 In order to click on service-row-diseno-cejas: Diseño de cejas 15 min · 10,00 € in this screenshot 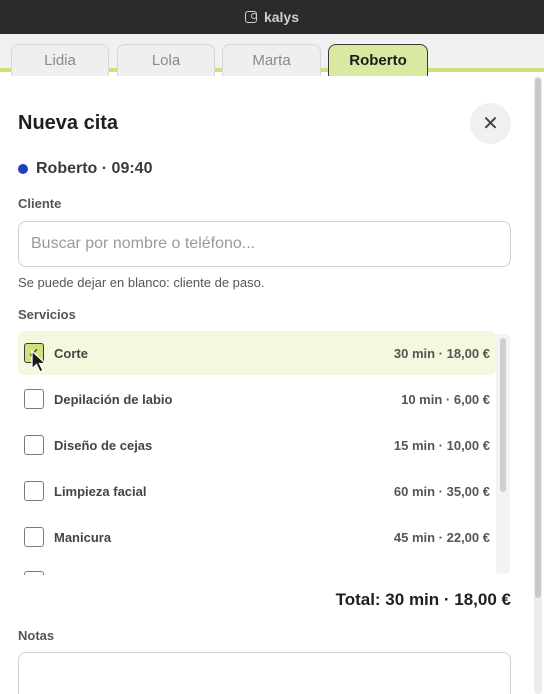, I will do `click(257, 445)`.